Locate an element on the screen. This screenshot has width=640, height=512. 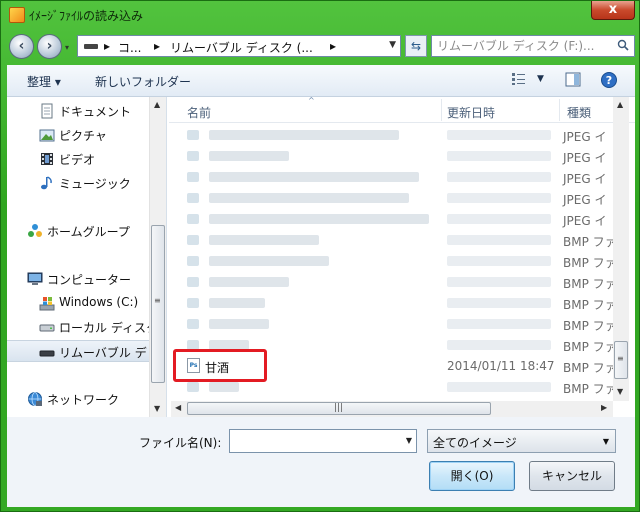
drive-icon is located at coordinates (91, 46).